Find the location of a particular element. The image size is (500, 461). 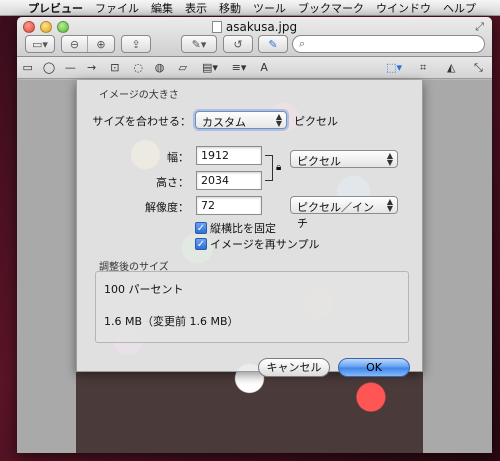

fit-unit-label: ピクセル is located at coordinates (316, 121).